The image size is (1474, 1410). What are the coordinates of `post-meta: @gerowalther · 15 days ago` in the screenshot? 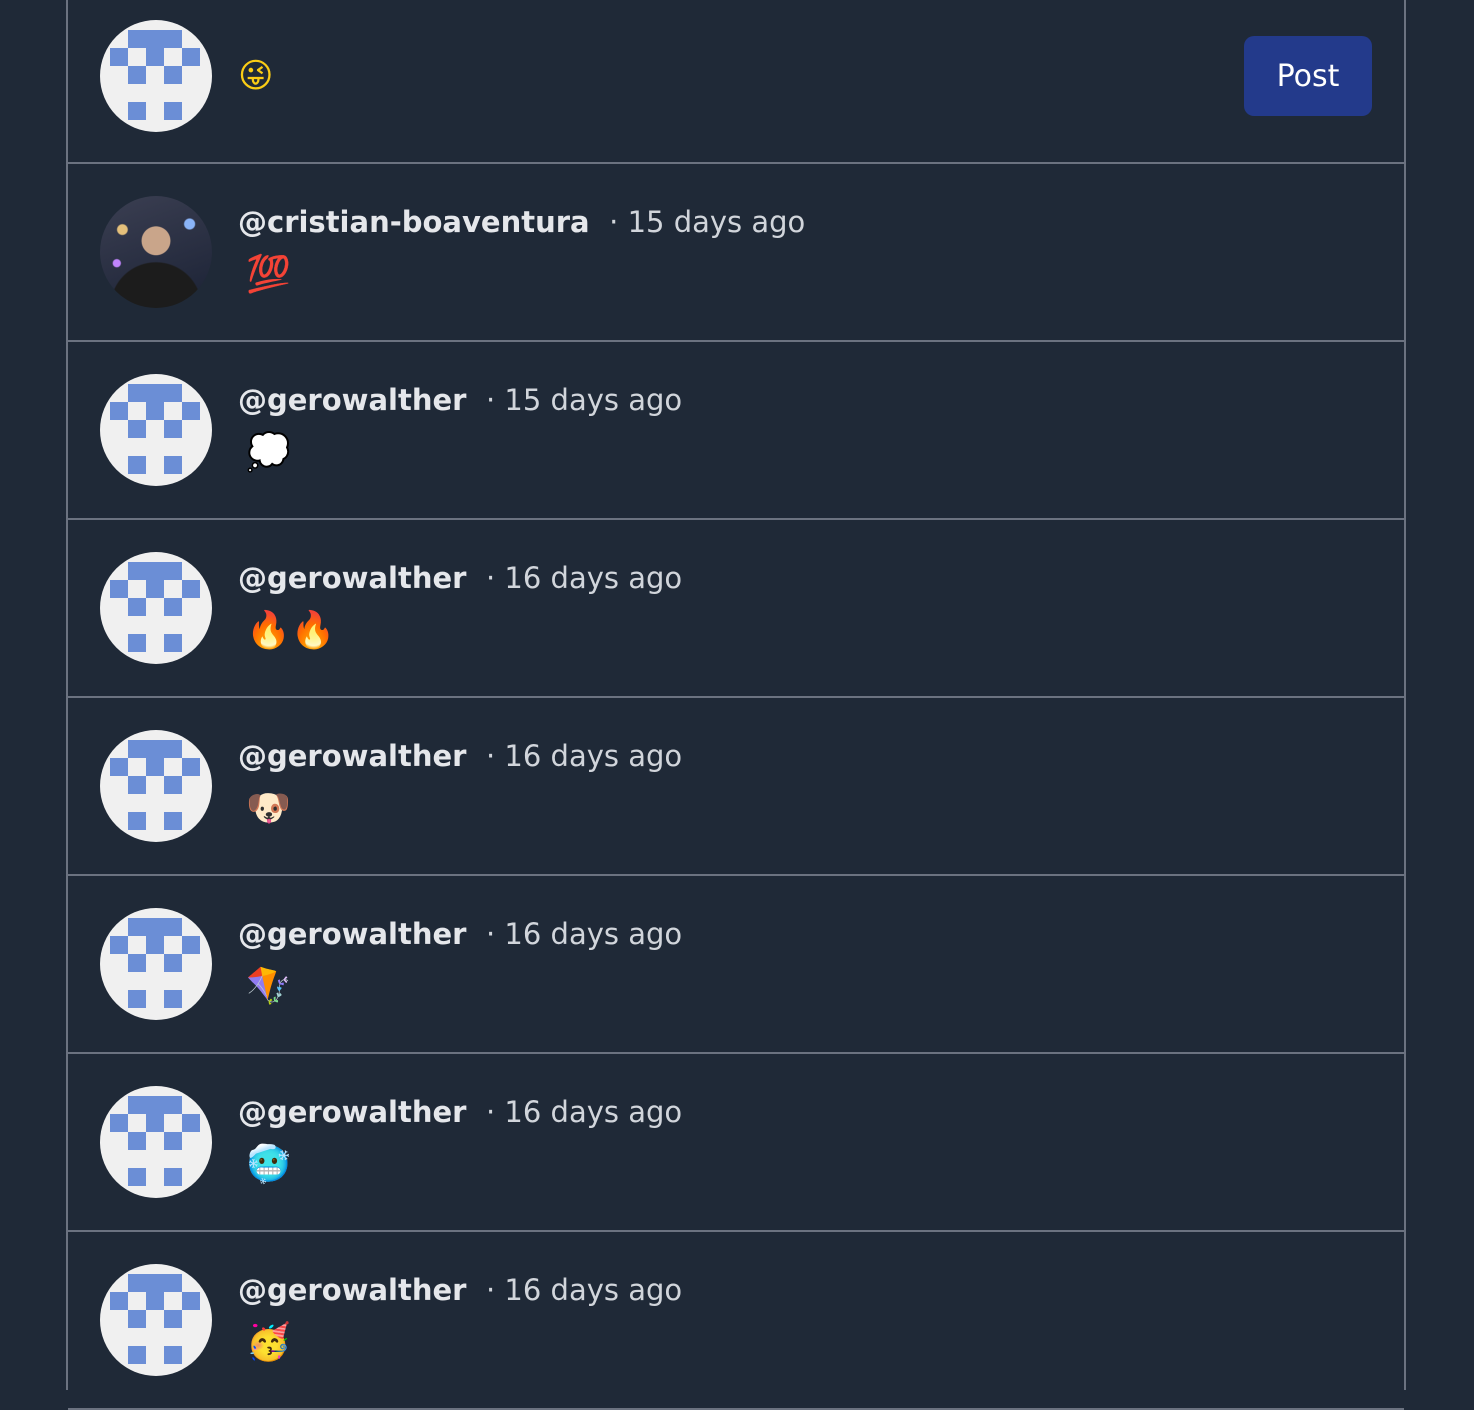 It's located at (460, 400).